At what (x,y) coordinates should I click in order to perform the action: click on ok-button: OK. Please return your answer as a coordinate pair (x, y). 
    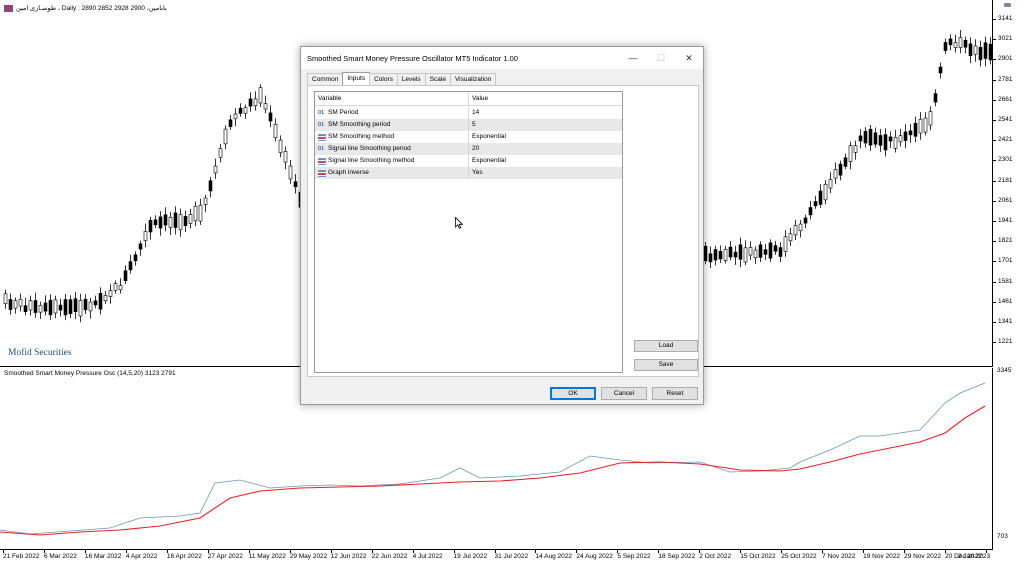
    Looking at the image, I should click on (573, 393).